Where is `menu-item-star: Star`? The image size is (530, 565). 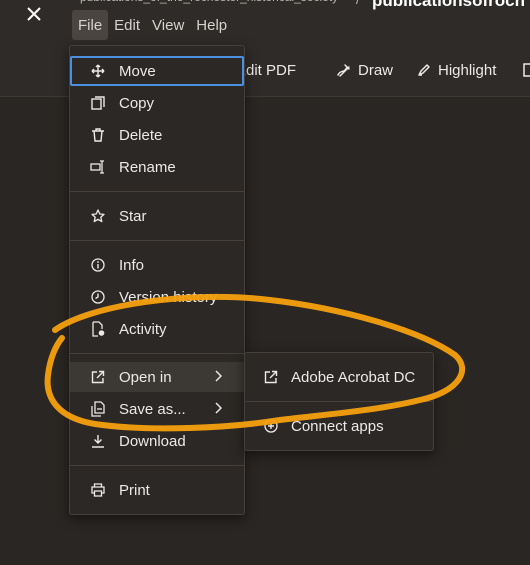 menu-item-star: Star is located at coordinates (157, 216).